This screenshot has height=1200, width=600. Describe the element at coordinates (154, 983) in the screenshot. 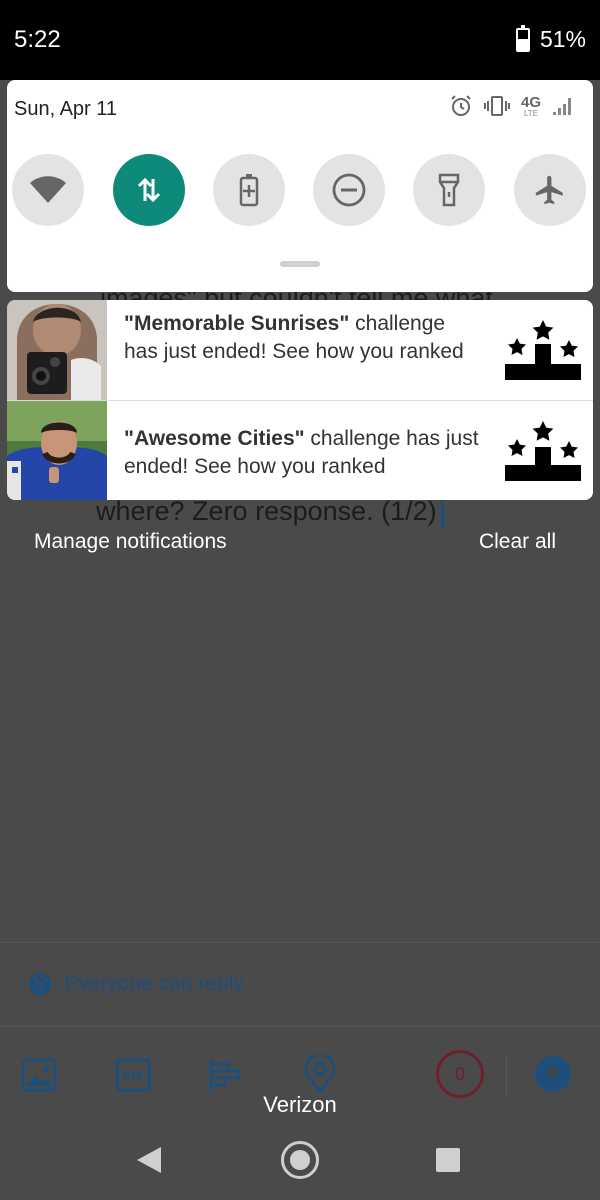

I see `reply-setting-label: Everyone can reply` at that location.